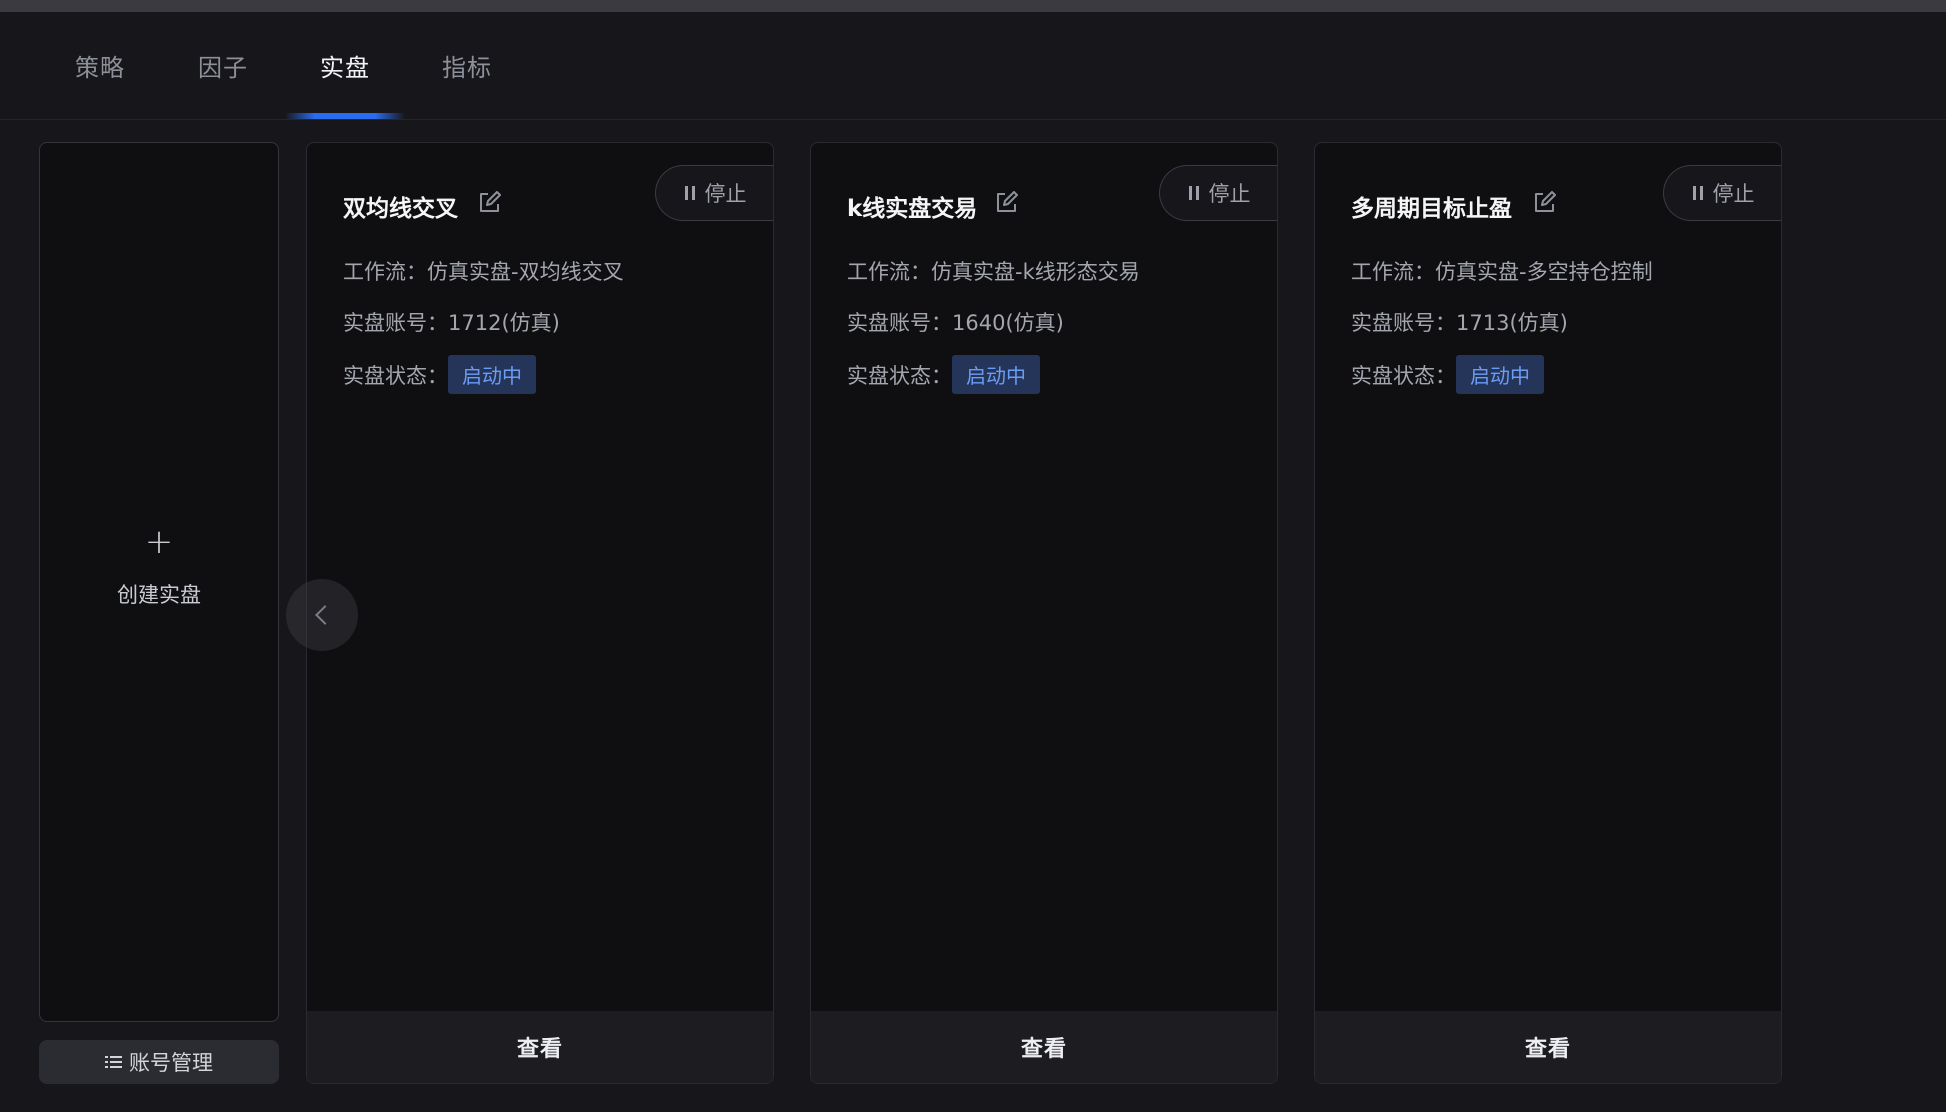 This screenshot has height=1112, width=1946. Describe the element at coordinates (159, 595) in the screenshot. I see `create-live-trading-label: 创建实盘` at that location.